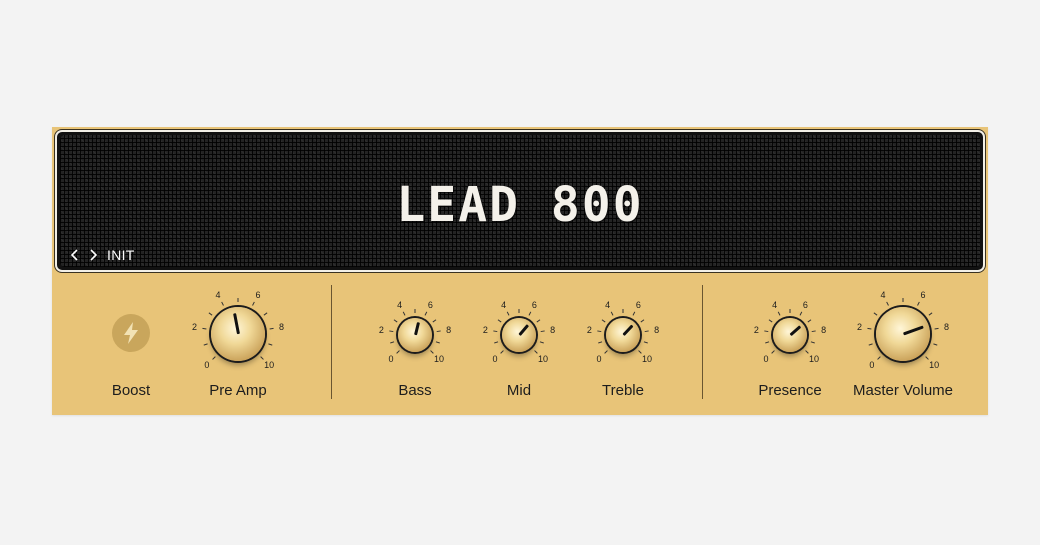 This screenshot has width=1040, height=545. I want to click on master-volume-label: Master Volume, so click(903, 390).